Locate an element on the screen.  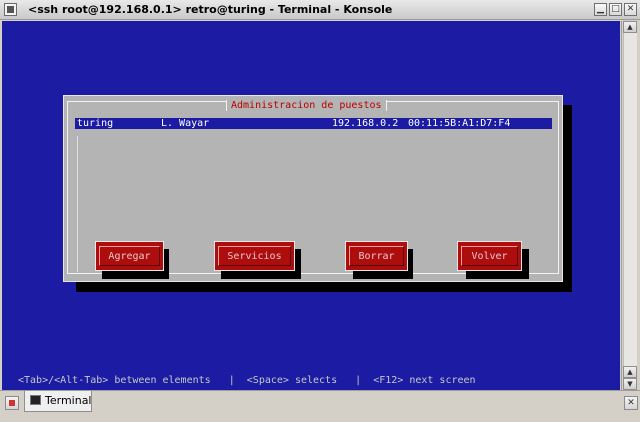
dialog-title: Administracion de puestos is located at coordinates (306, 107).